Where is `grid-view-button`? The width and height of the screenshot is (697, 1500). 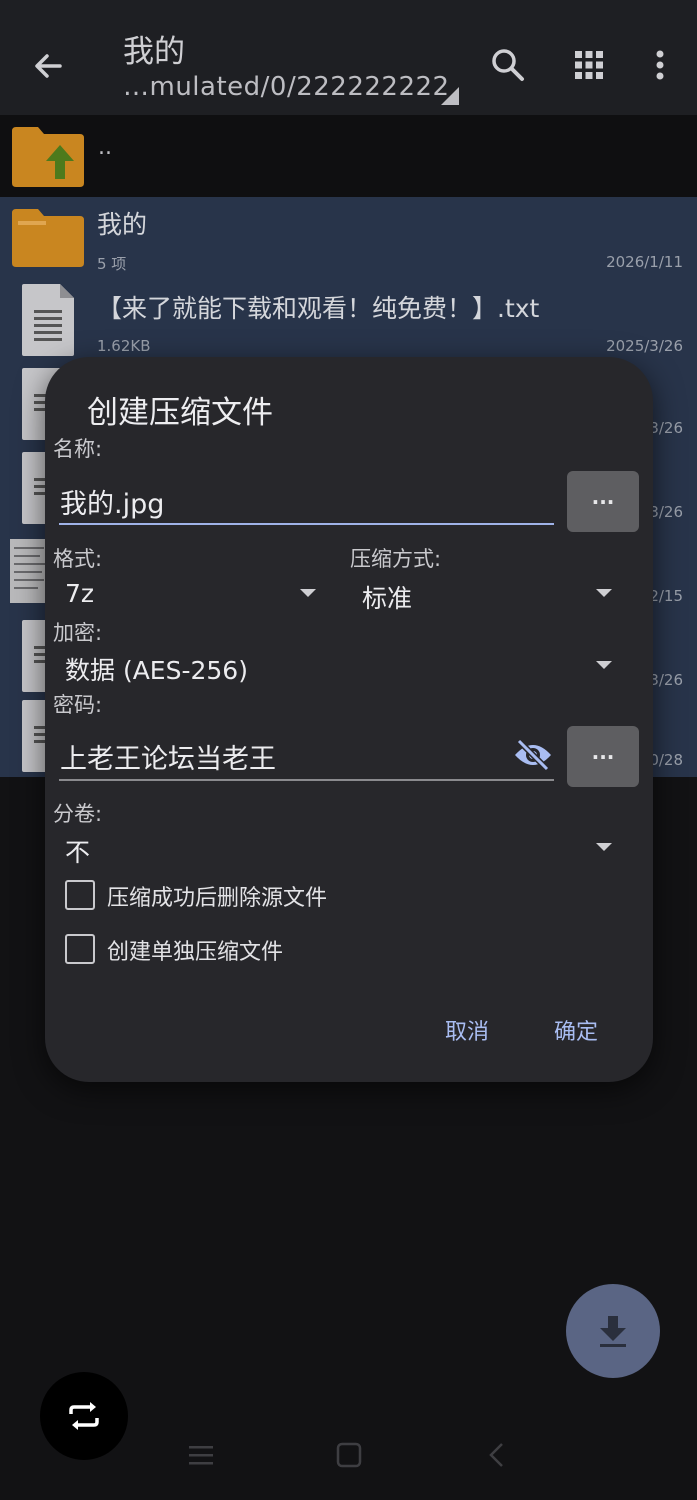 grid-view-button is located at coordinates (589, 65).